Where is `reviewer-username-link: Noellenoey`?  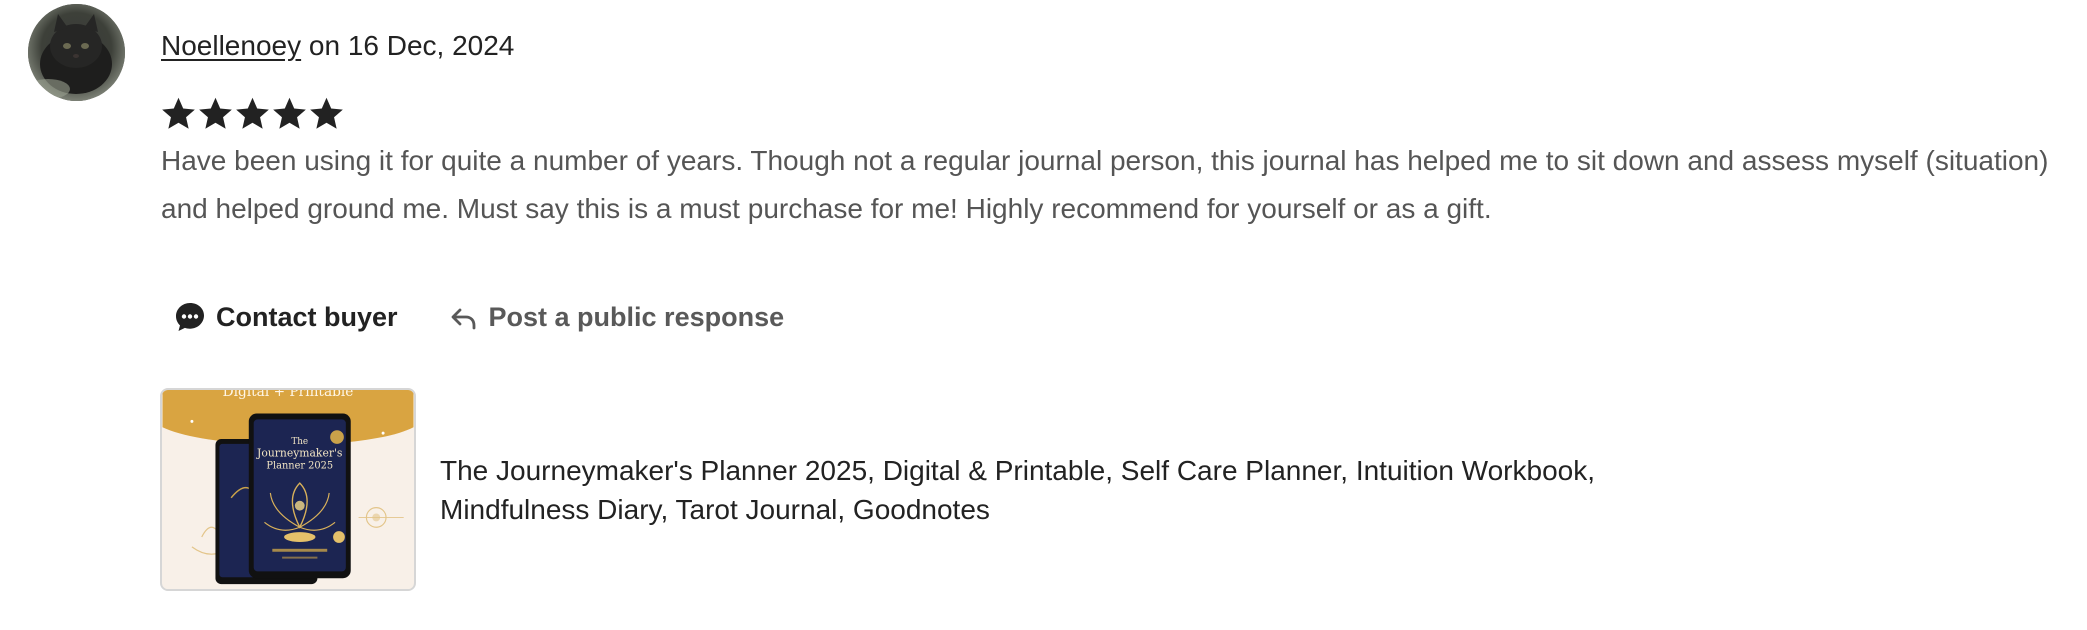 reviewer-username-link: Noellenoey is located at coordinates (231, 45).